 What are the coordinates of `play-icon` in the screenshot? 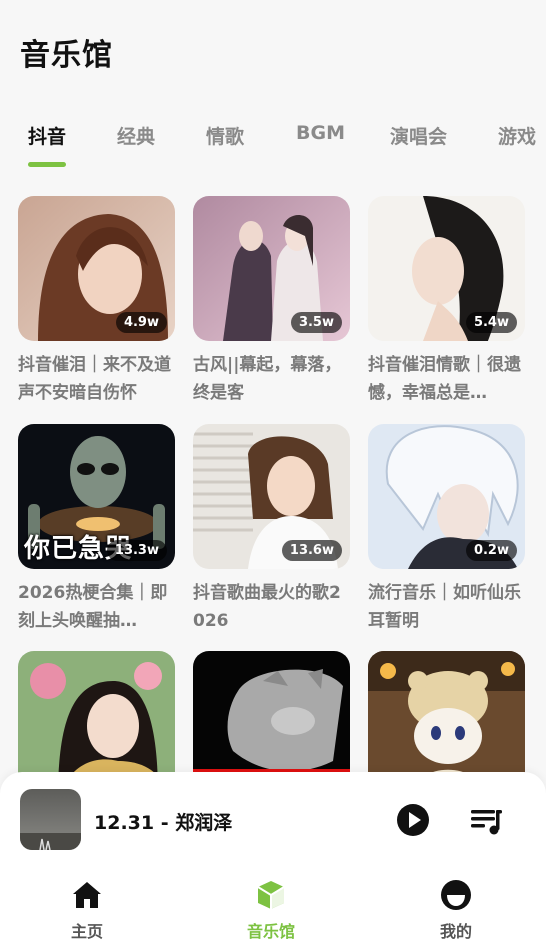 It's located at (413, 820).